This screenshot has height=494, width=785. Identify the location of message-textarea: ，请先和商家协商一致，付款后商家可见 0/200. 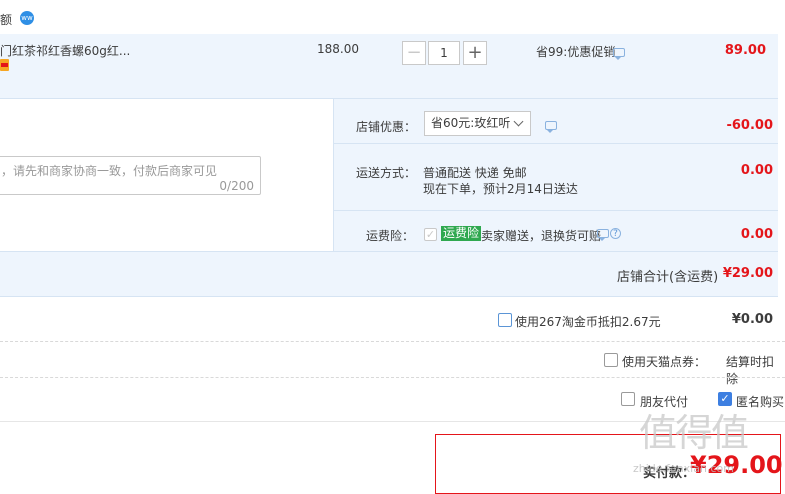
(130, 175).